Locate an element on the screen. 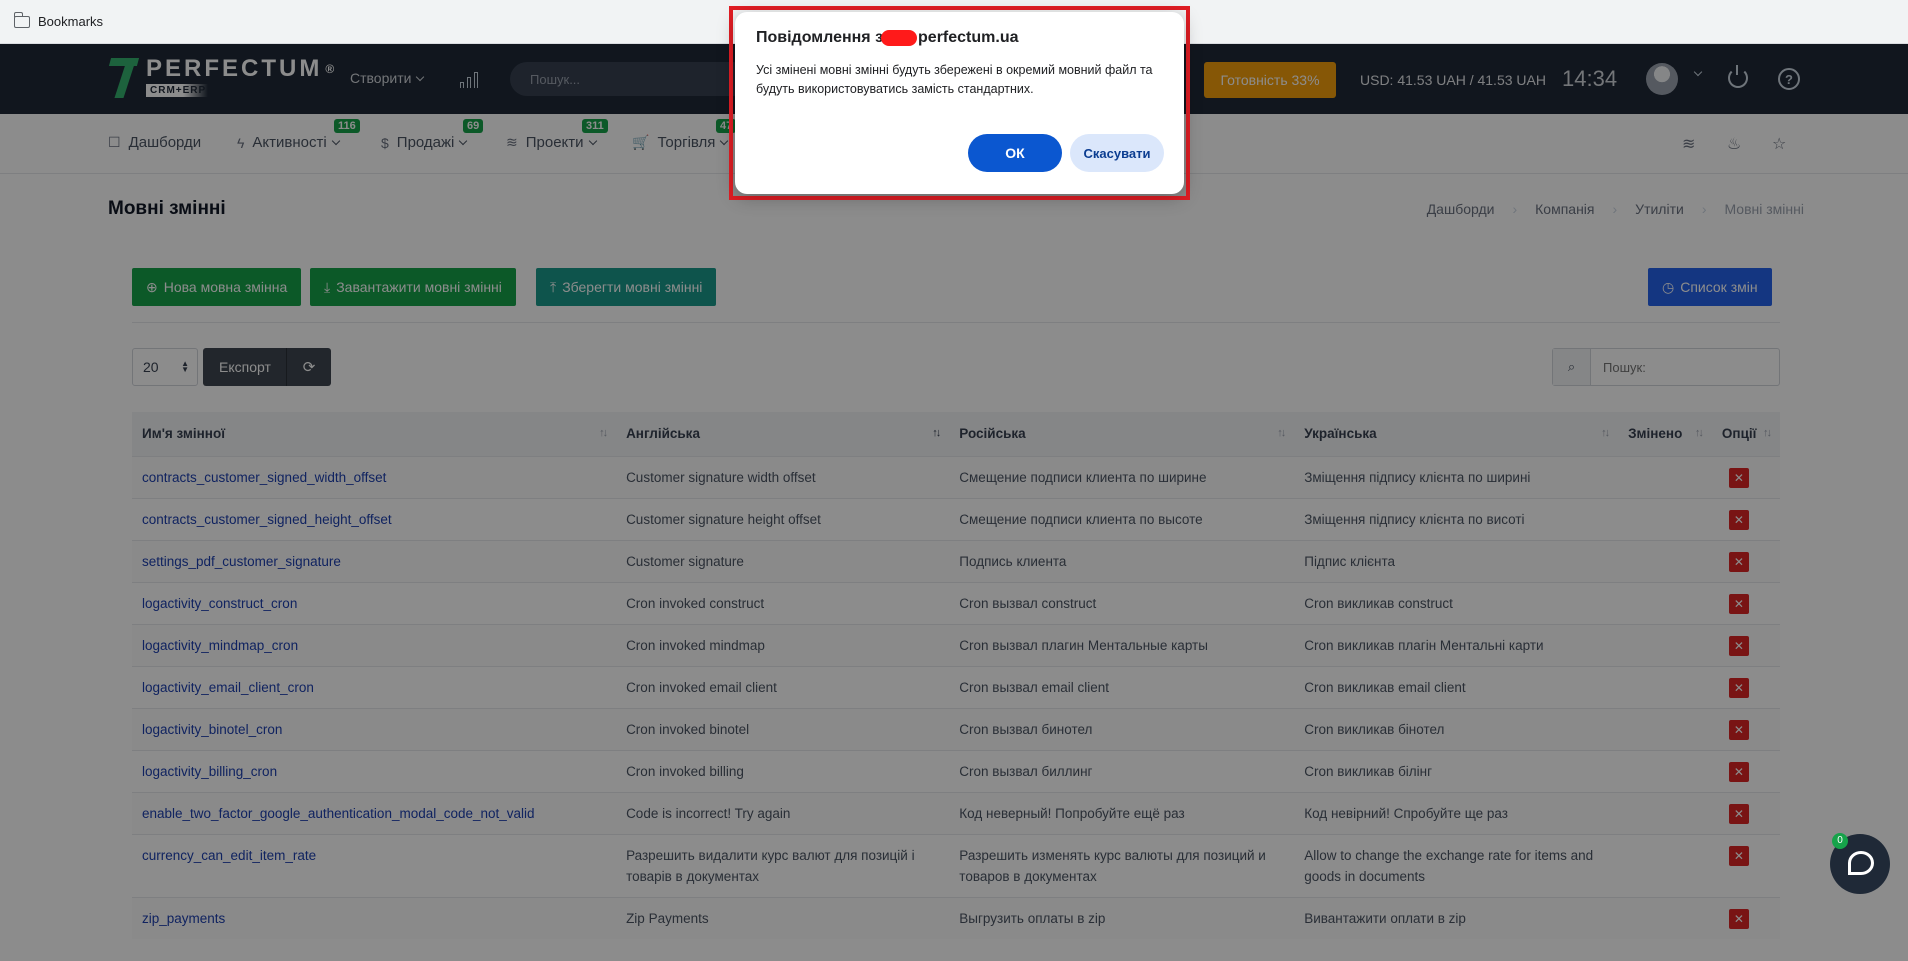 Image resolution: width=1908 pixels, height=961 pixels. ok-button: ОК is located at coordinates (1015, 153).